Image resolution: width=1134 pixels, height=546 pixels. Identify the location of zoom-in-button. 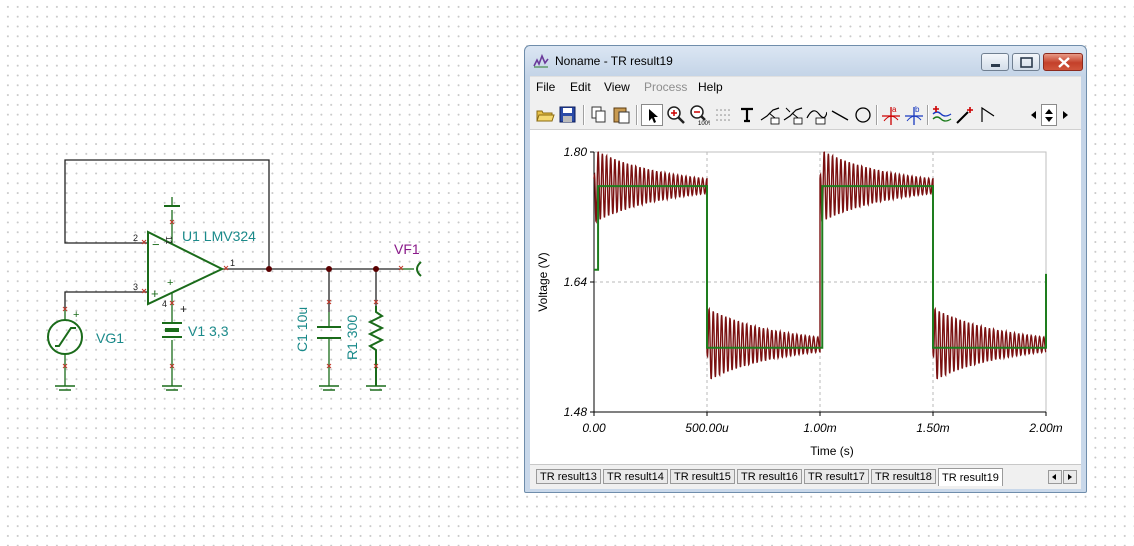
(676, 115).